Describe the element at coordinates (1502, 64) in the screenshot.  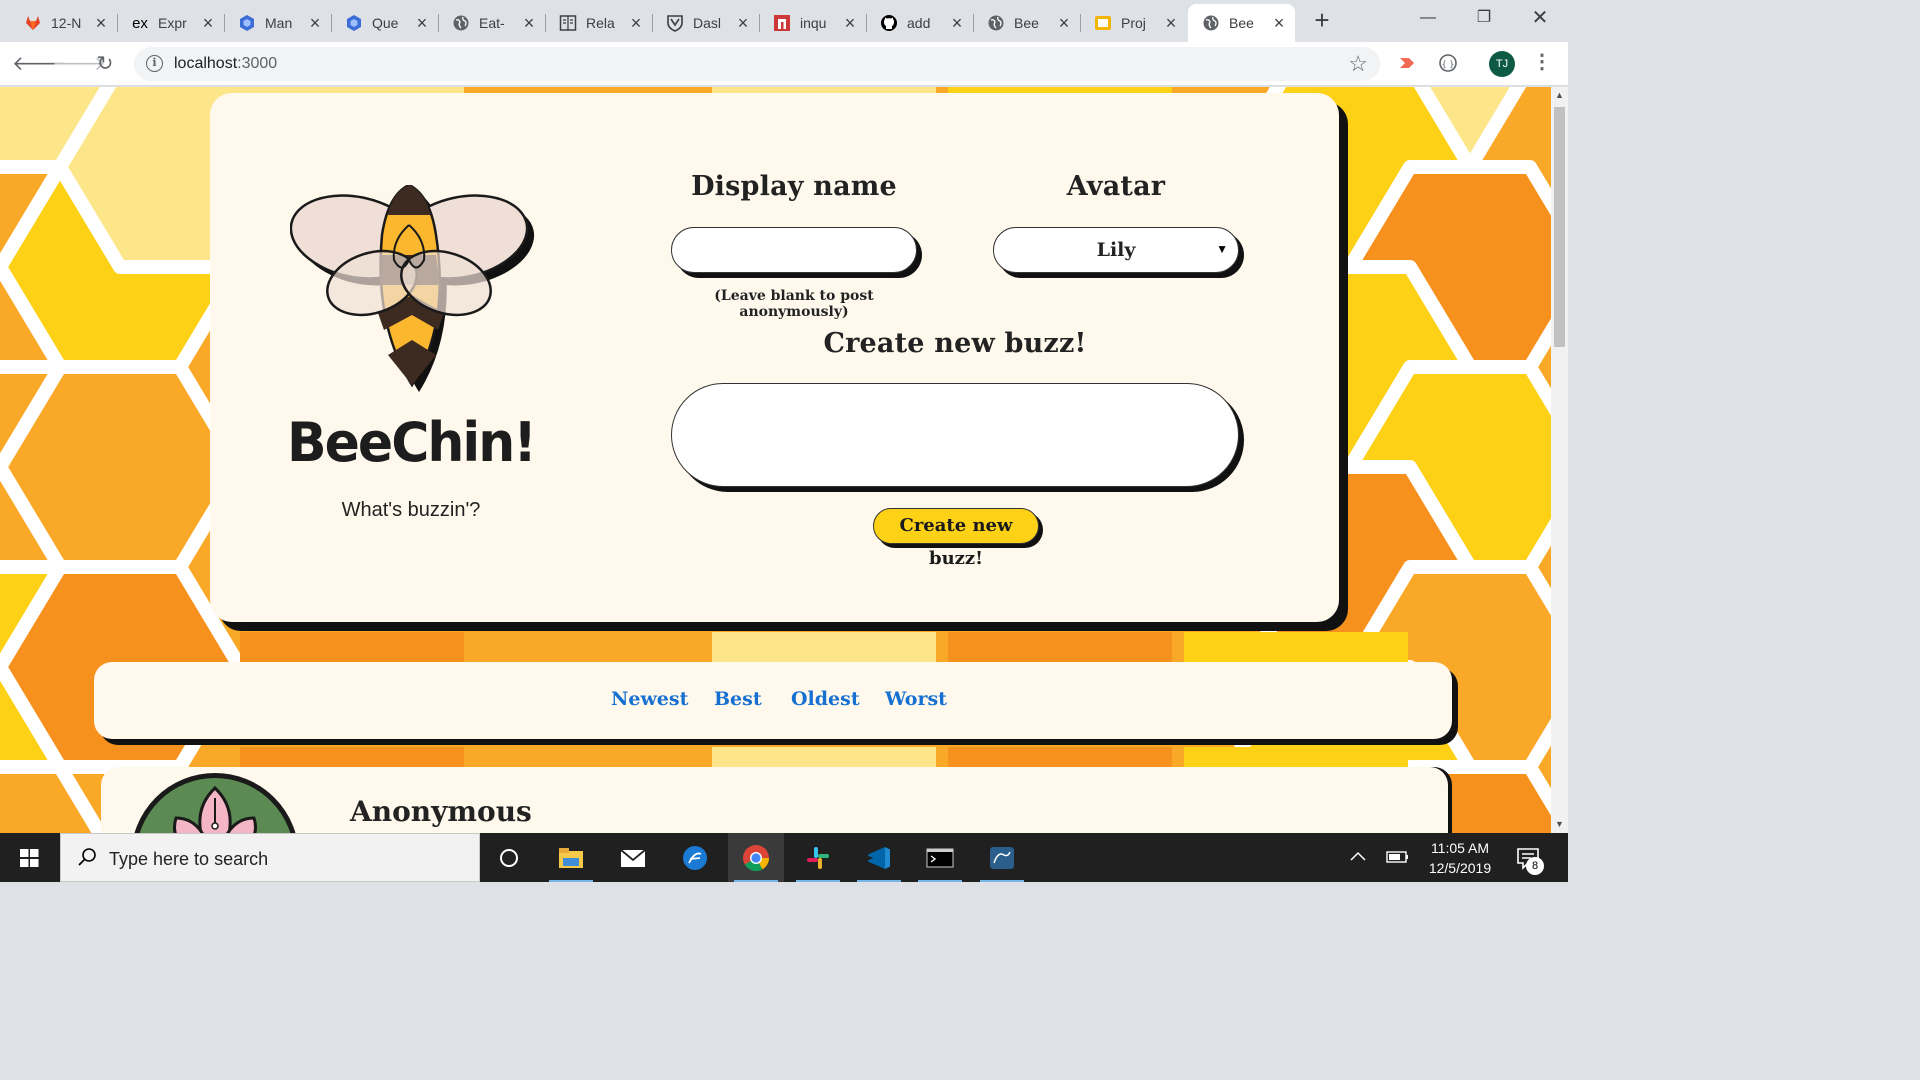
I see `profile-avatar: TJ` at that location.